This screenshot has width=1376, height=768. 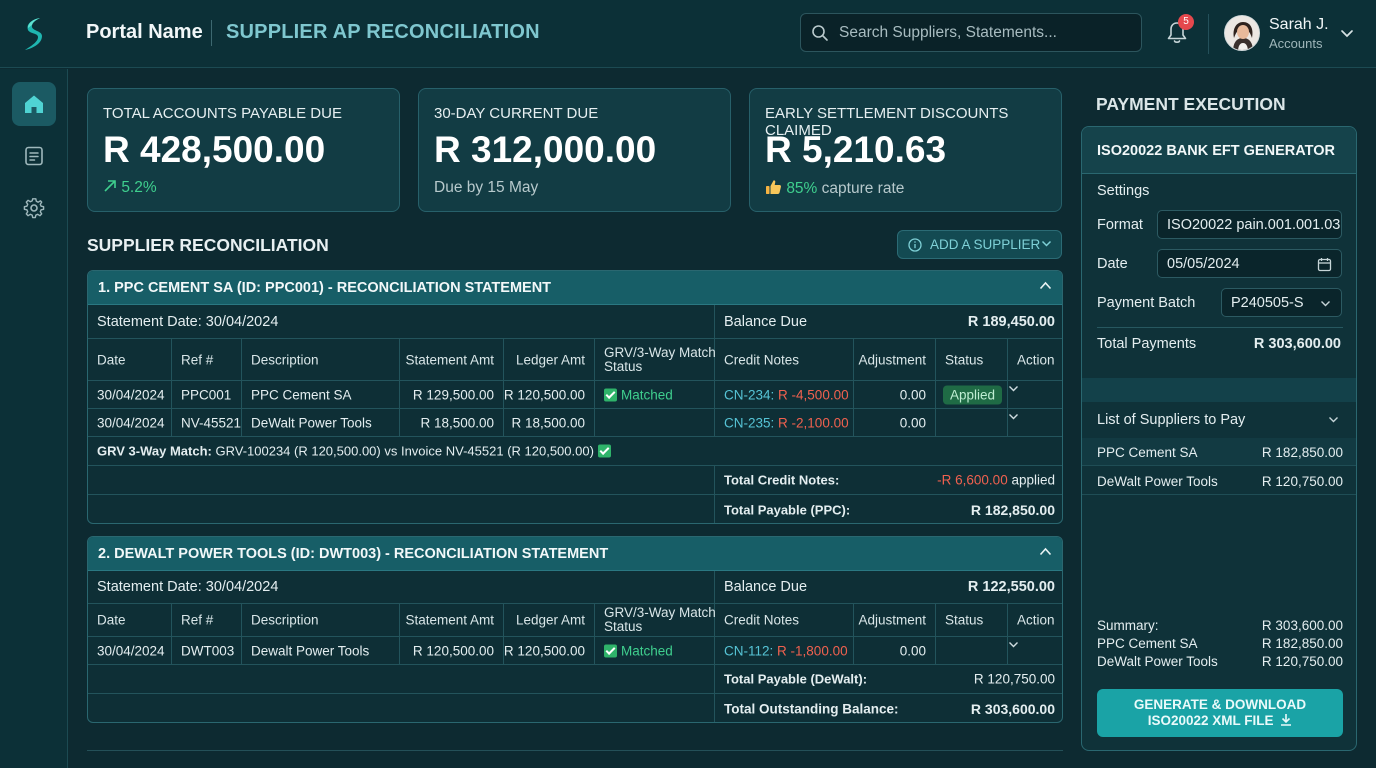 What do you see at coordinates (766, 587) in the screenshot?
I see `balance-due-label: Balance Due` at bounding box center [766, 587].